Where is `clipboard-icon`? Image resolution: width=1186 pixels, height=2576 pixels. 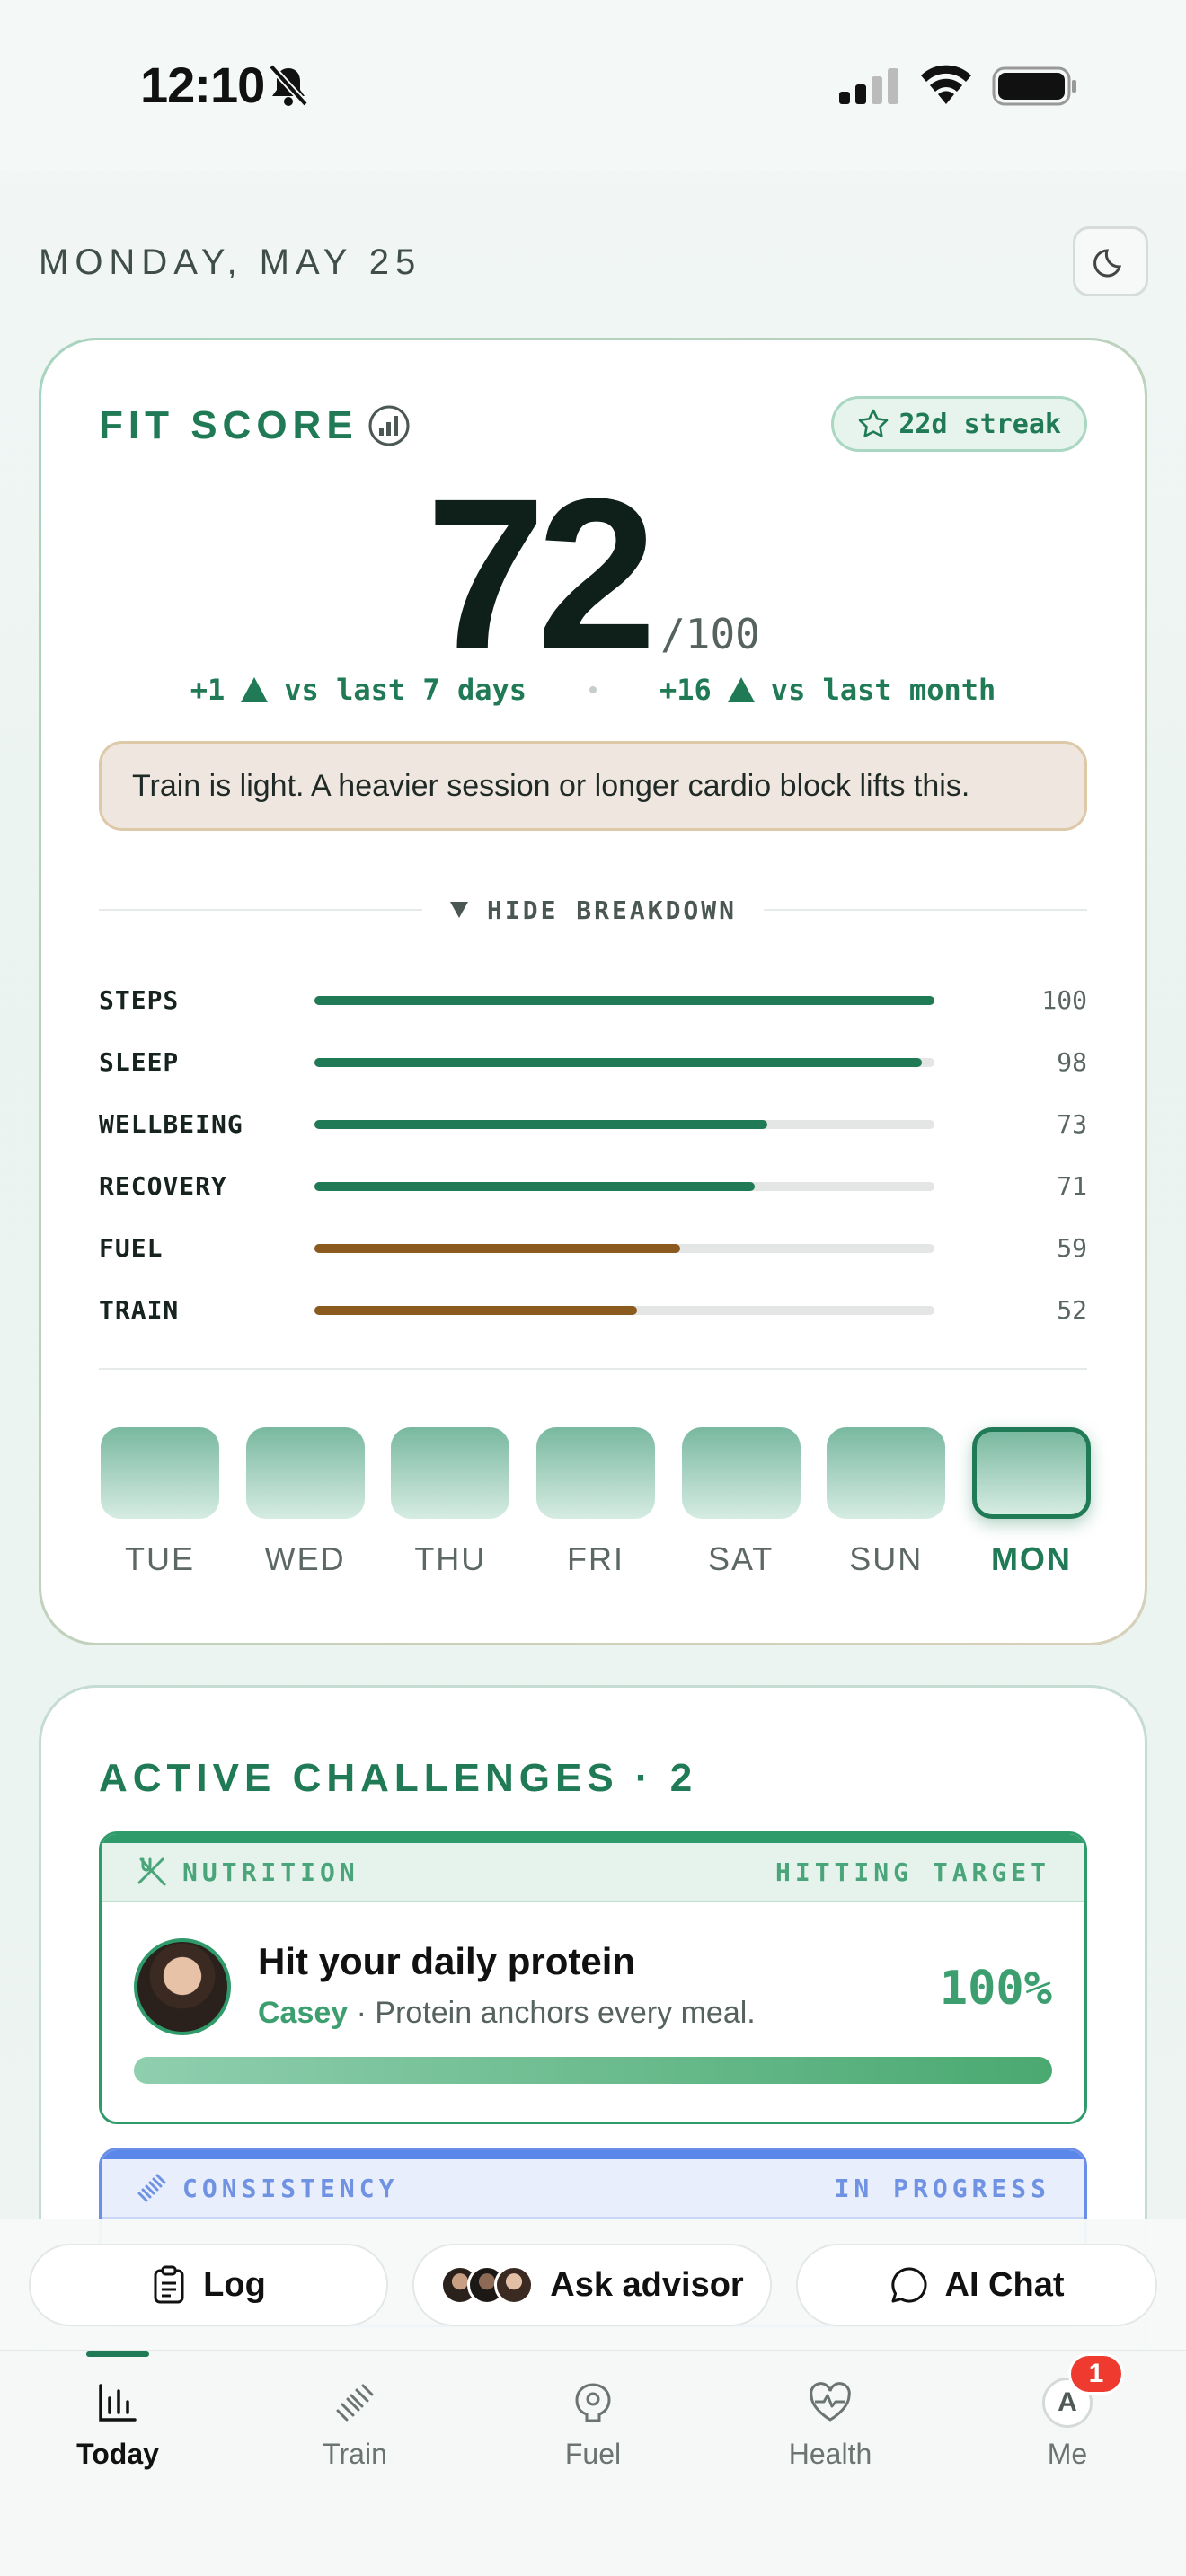
clipboard-icon is located at coordinates (169, 2284).